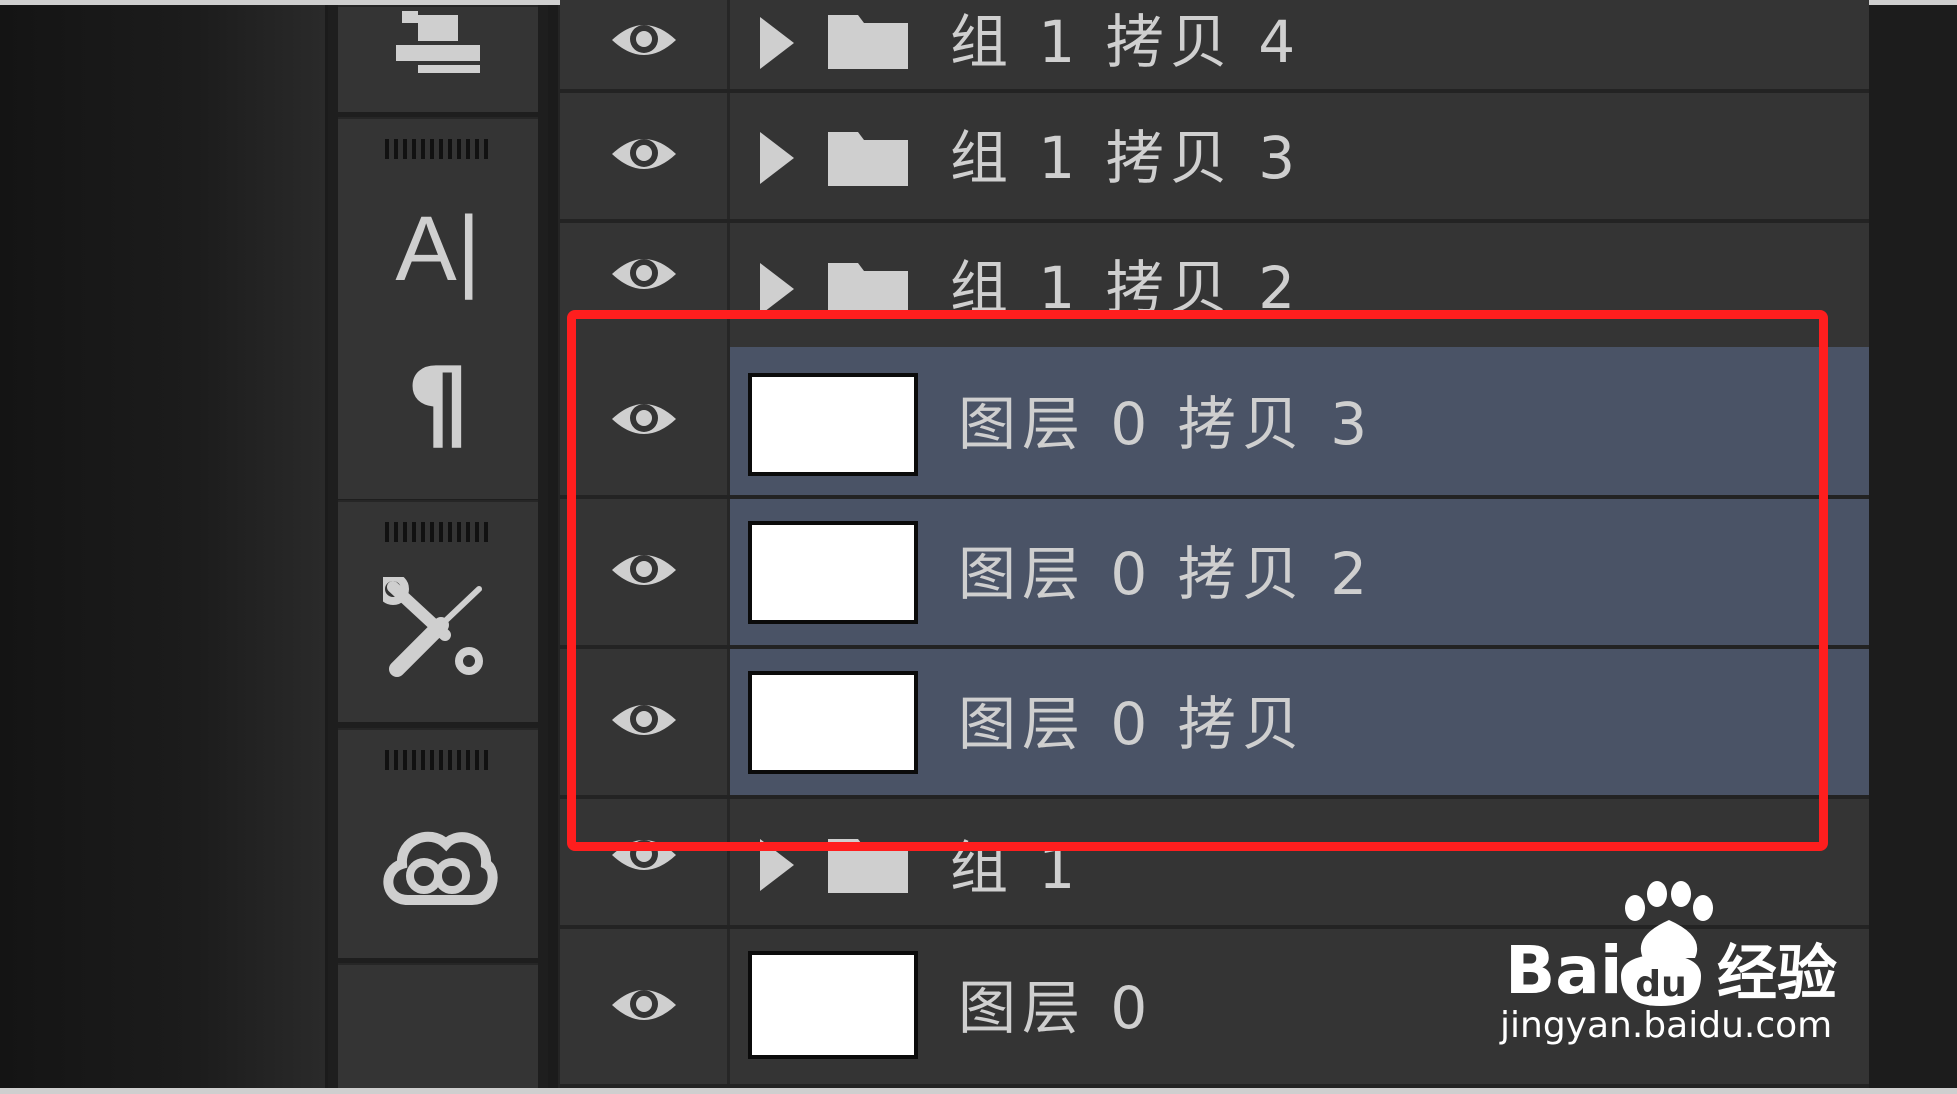  I want to click on tool-strip: A| ¶, so click(438, 547).